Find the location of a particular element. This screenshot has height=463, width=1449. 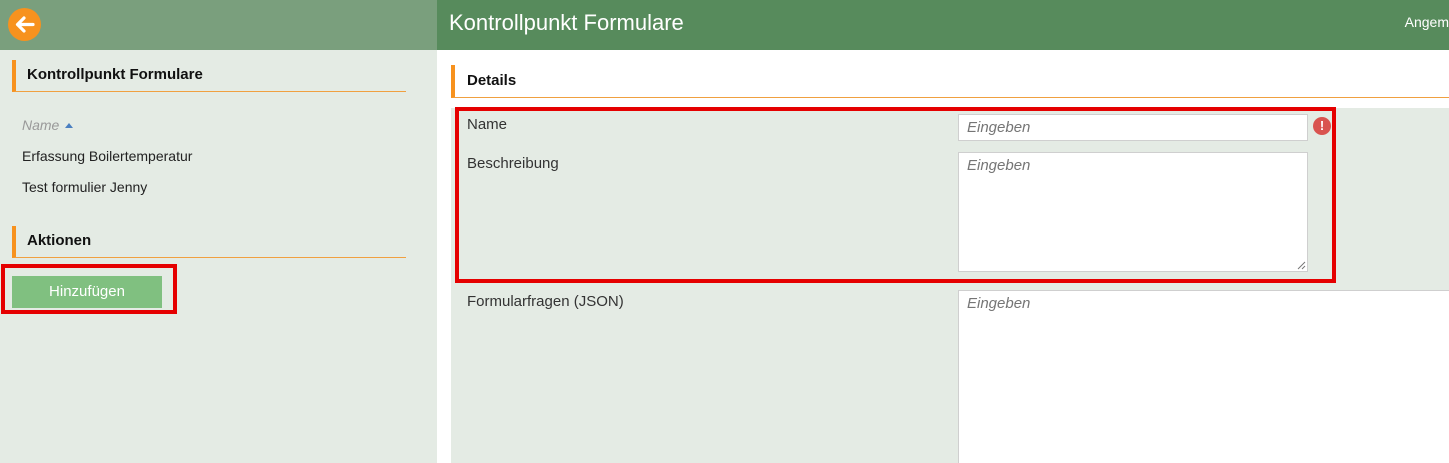

arrow-left-icon is located at coordinates (25, 24).